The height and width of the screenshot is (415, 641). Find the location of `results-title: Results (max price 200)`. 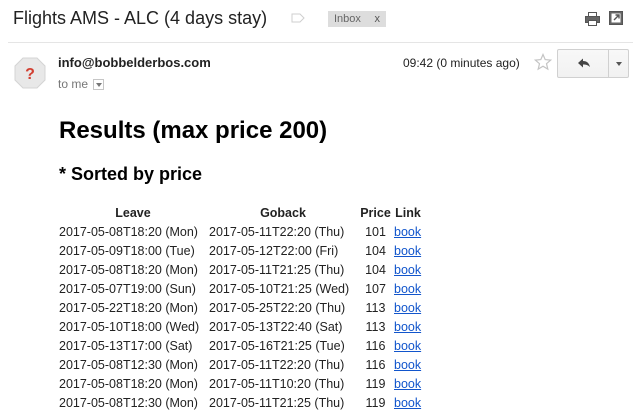

results-title: Results (max price 200) is located at coordinates (193, 130).